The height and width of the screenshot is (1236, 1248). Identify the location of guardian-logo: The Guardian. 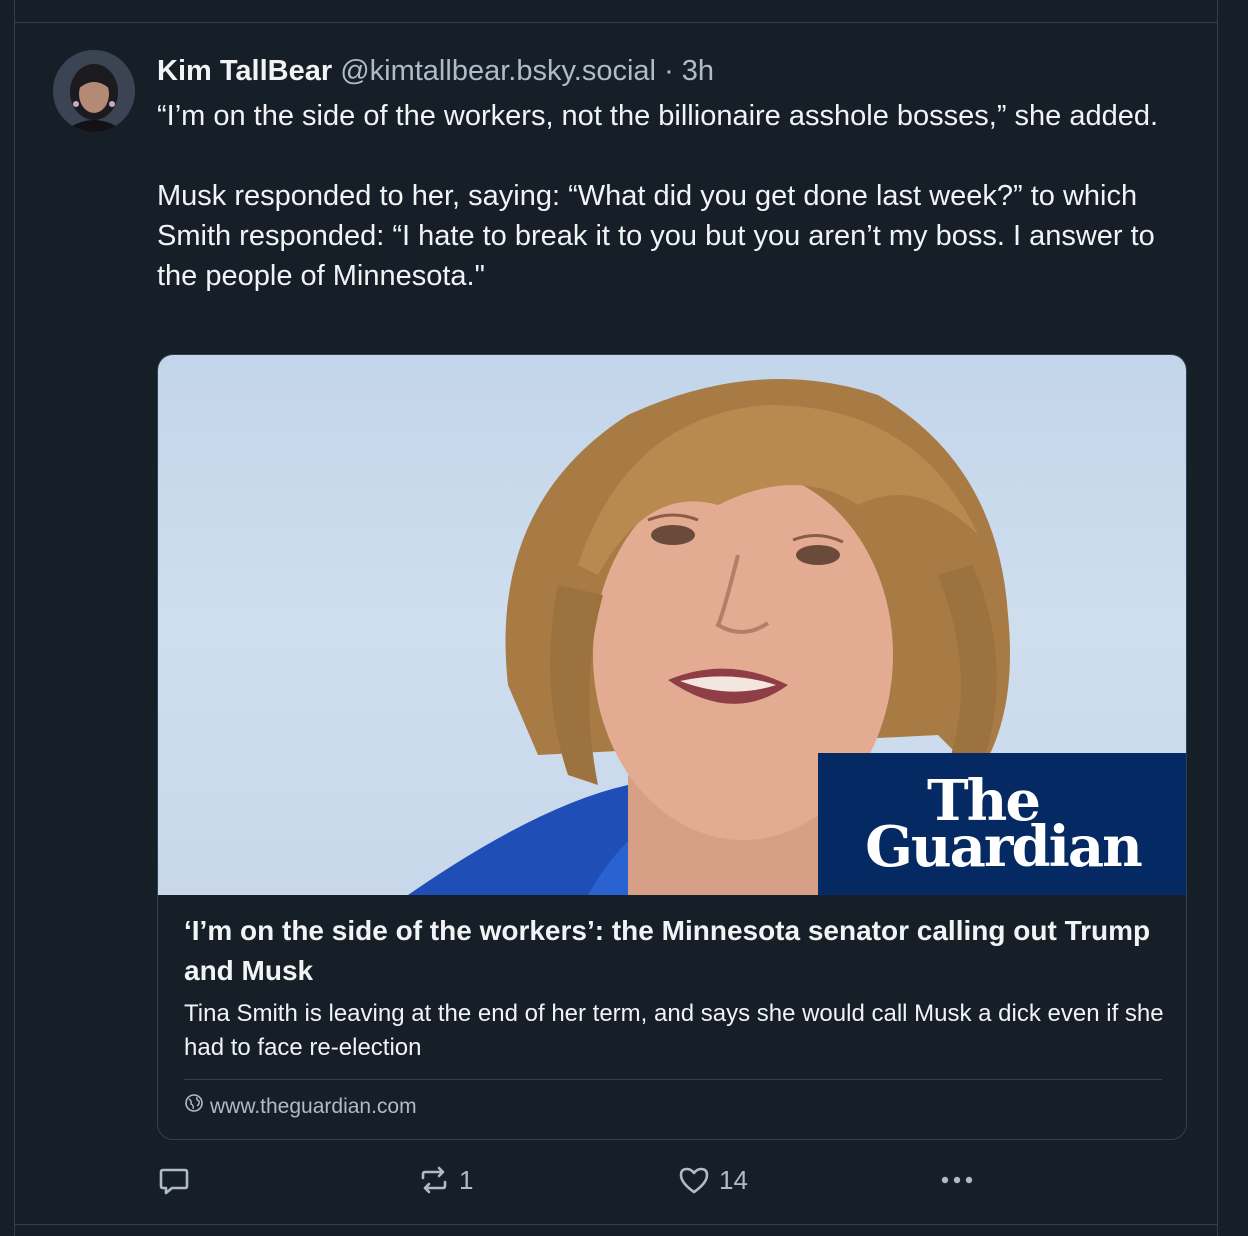
(1002, 824).